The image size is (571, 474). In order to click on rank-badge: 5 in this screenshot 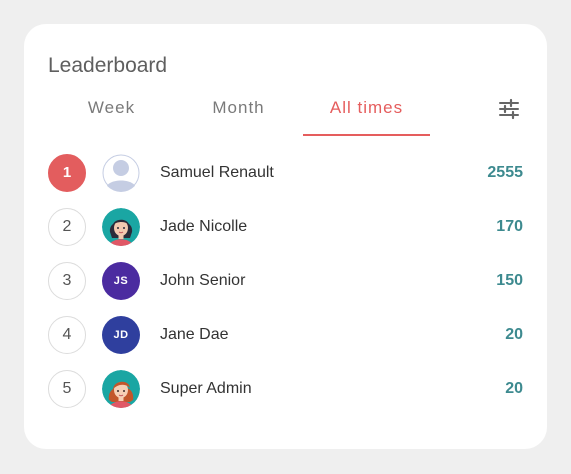, I will do `click(67, 389)`.